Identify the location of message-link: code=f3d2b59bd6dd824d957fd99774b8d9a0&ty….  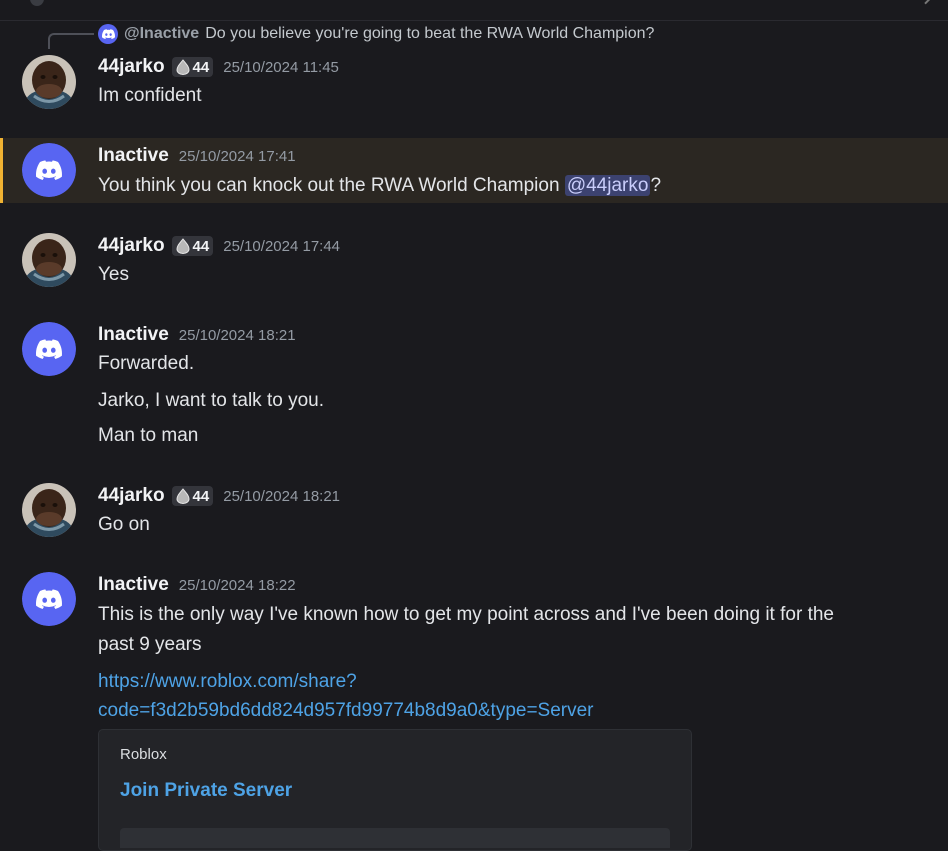
(346, 711).